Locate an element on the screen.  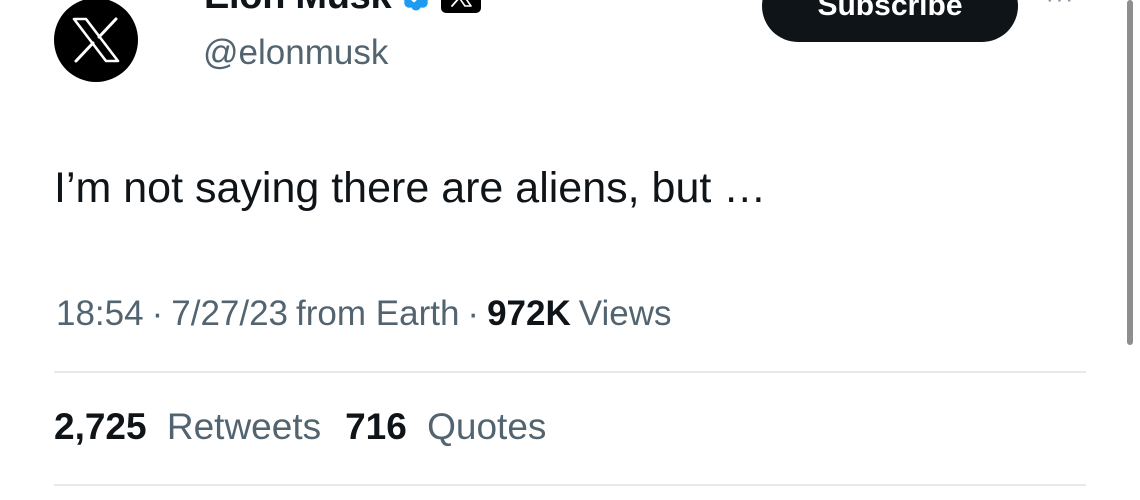
retweets-count: 2,725 is located at coordinates (100, 426).